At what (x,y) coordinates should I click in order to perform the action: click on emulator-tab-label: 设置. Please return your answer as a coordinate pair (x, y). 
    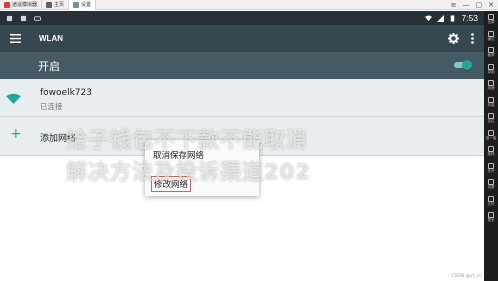
    Looking at the image, I should click on (86, 5).